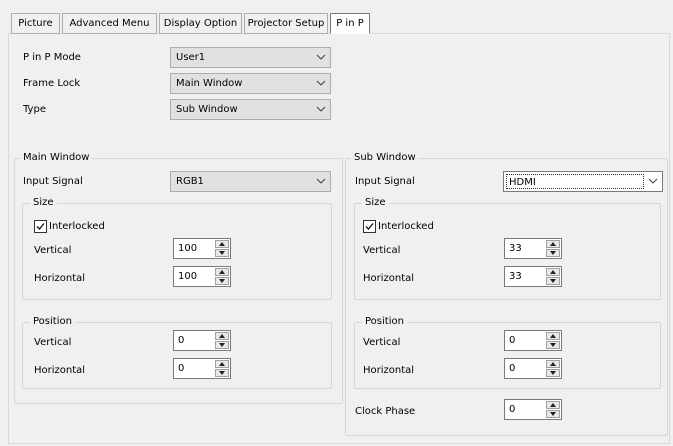 The height and width of the screenshot is (446, 673). I want to click on main-position-horizontal-value: 0, so click(181, 368).